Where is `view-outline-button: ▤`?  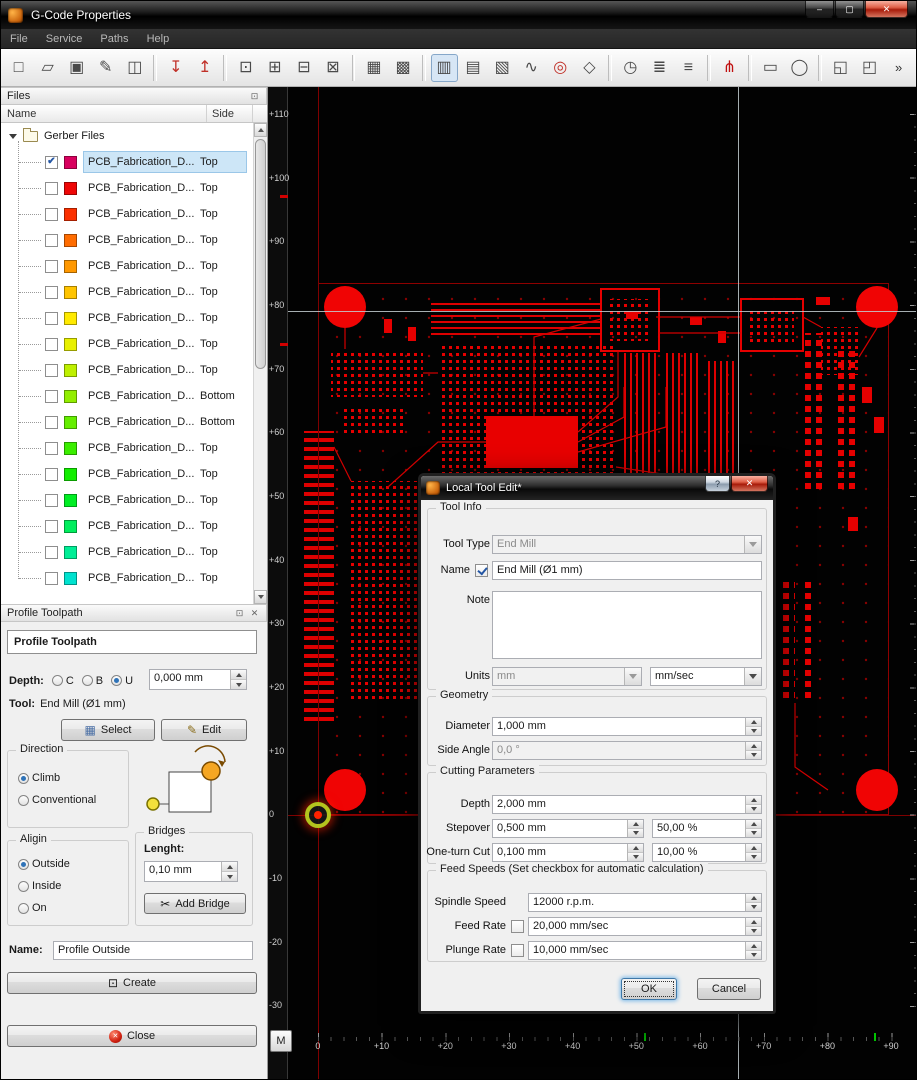
view-outline-button: ▤ is located at coordinates (473, 68).